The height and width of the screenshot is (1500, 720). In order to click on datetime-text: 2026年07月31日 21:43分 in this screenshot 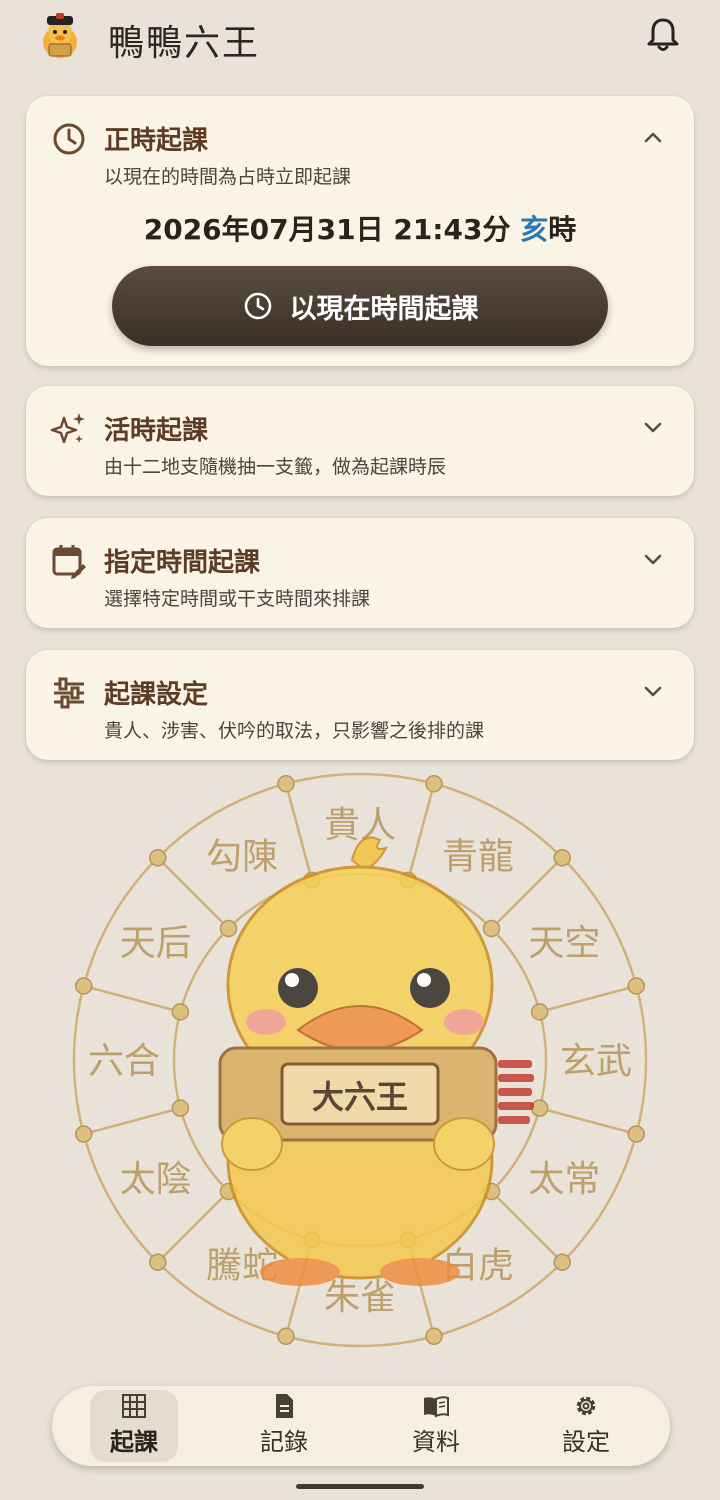, I will do `click(327, 229)`.